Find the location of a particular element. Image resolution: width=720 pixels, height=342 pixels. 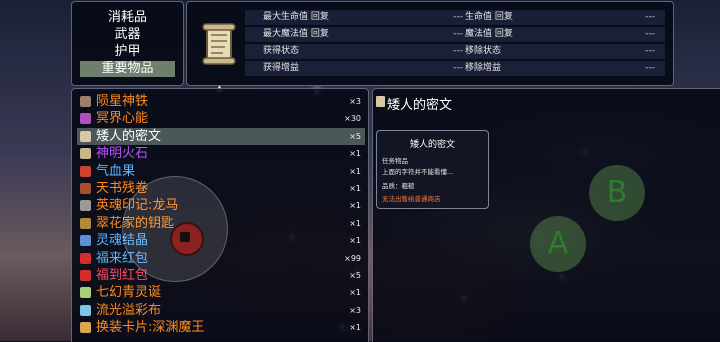

stat-label: 最大生命值 回复 is located at coordinates (296, 17).